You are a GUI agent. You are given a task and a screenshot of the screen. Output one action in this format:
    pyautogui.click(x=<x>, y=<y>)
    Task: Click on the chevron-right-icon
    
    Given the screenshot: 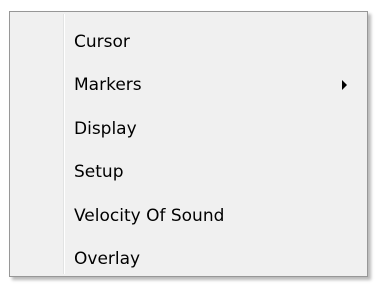 What is the action you would take?
    pyautogui.click(x=344, y=85)
    